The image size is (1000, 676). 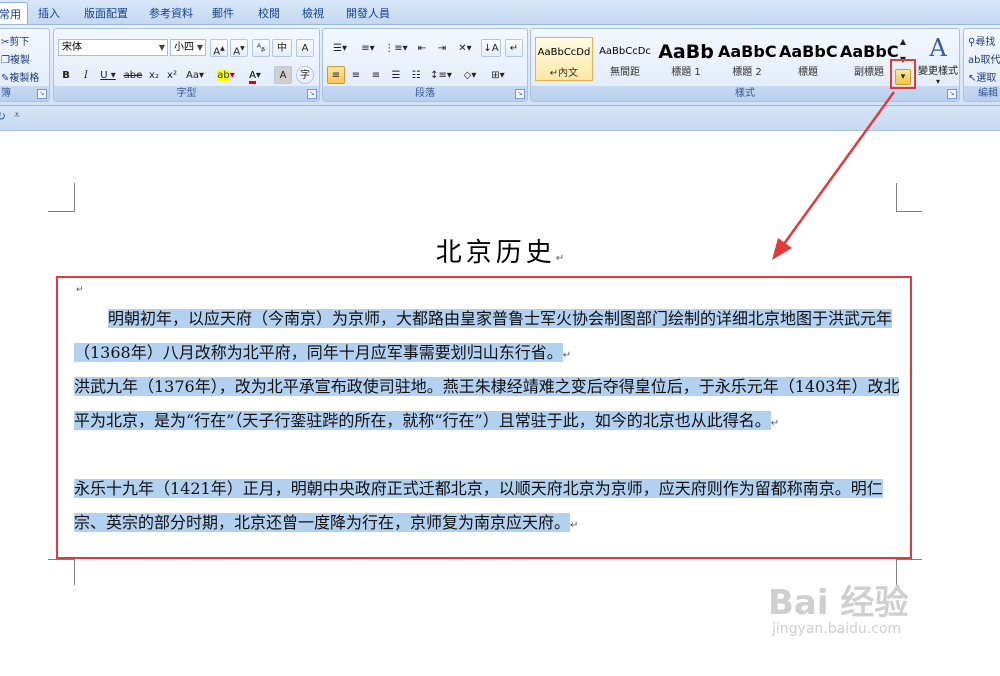 What do you see at coordinates (15, 58) in the screenshot?
I see `copy-button: ❐複製` at bounding box center [15, 58].